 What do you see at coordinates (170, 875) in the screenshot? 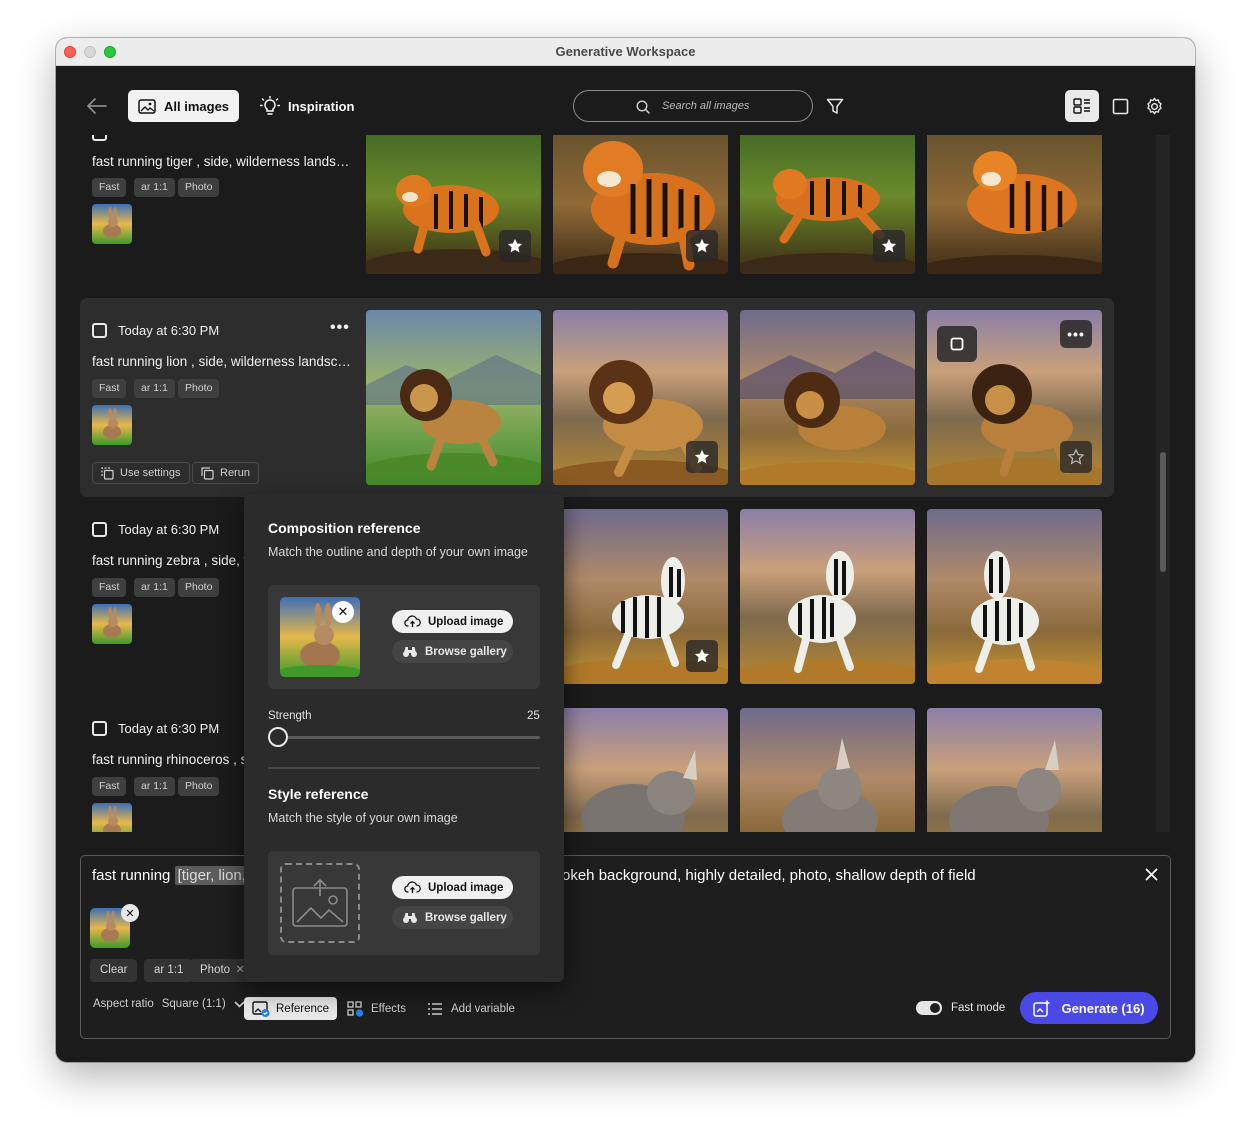
I see `prompt-input: fast running [tiger, lion,` at bounding box center [170, 875].